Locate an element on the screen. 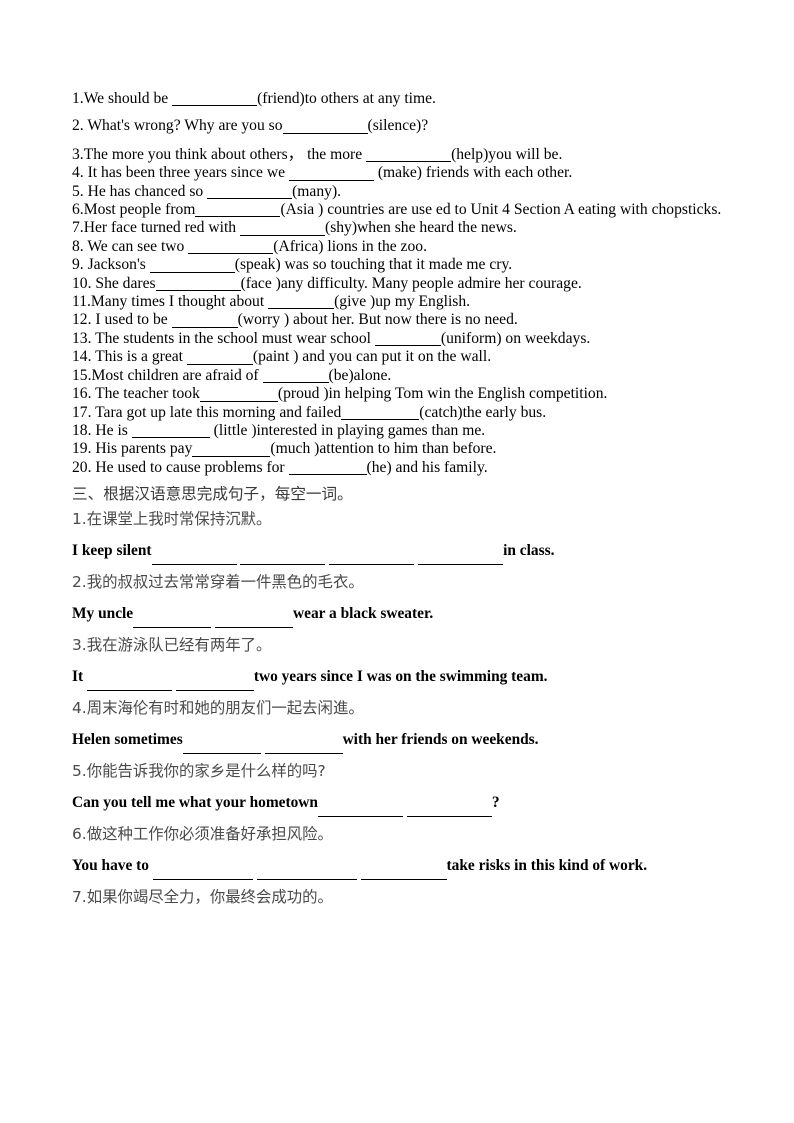  item-number: 2. is located at coordinates (79, 581).